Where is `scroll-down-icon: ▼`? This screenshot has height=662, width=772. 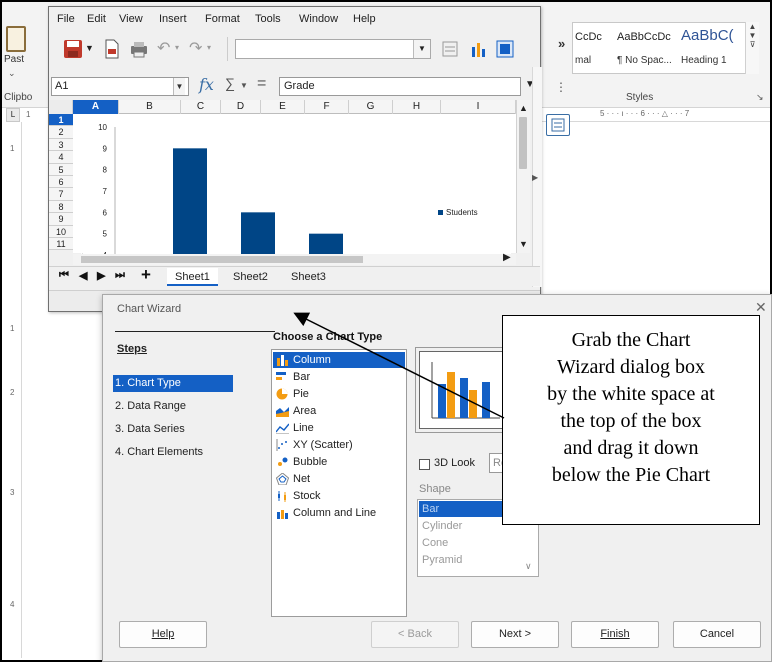
scroll-down-icon: ▼ is located at coordinates (523, 244).